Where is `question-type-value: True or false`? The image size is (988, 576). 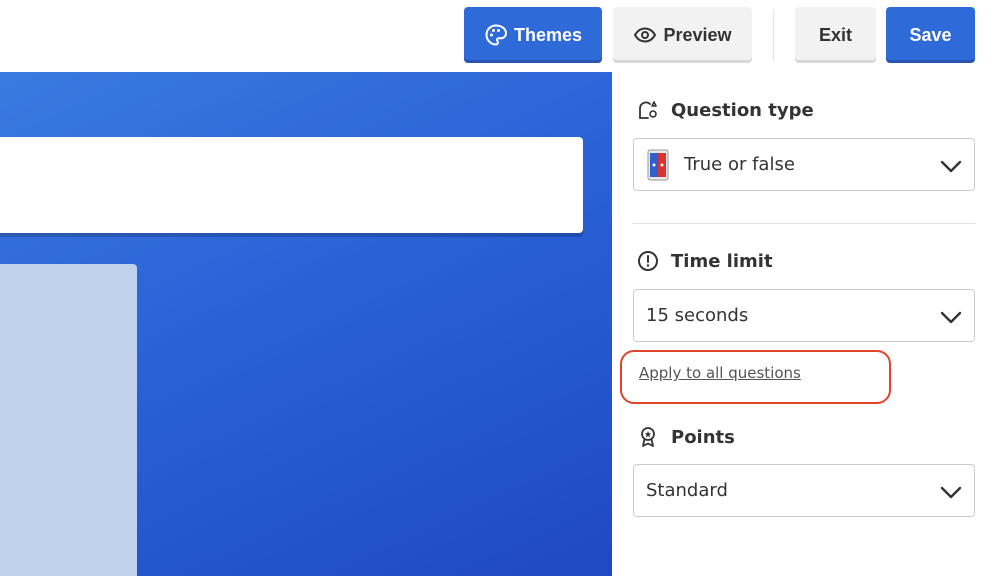
question-type-value: True or false is located at coordinates (739, 164).